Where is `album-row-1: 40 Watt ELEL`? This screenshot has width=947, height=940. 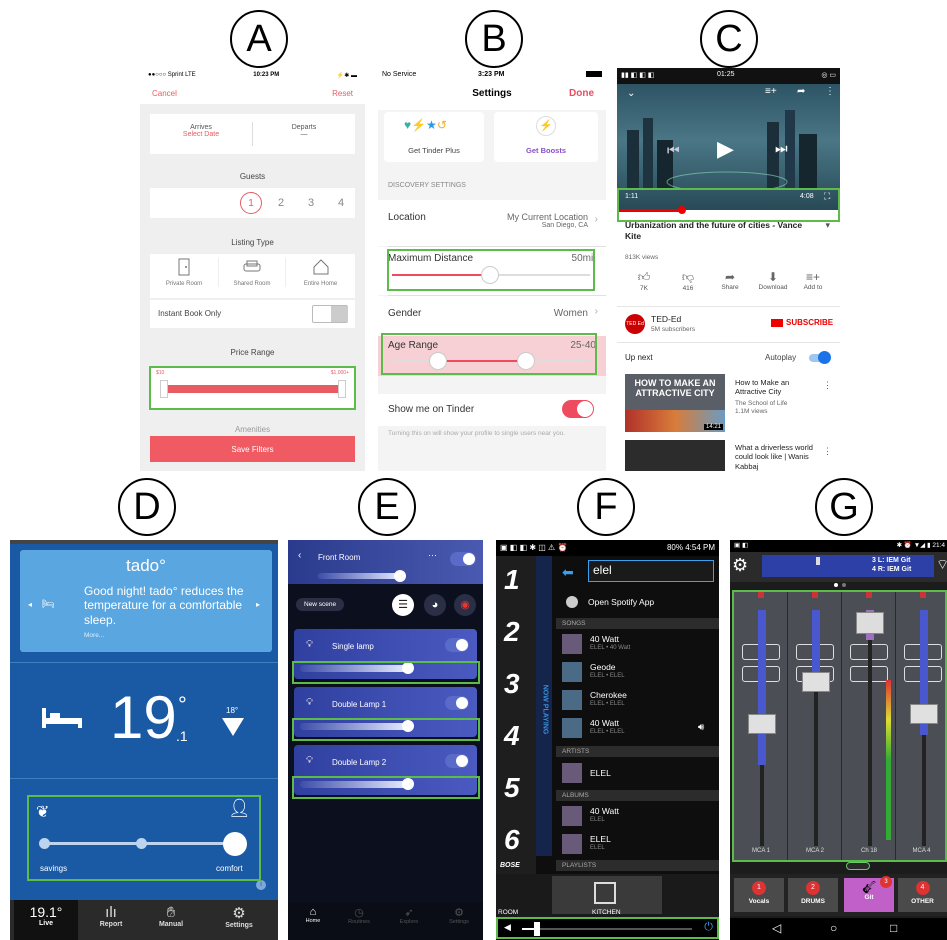
album-row-1: 40 Watt ELEL is located at coordinates (637, 817).